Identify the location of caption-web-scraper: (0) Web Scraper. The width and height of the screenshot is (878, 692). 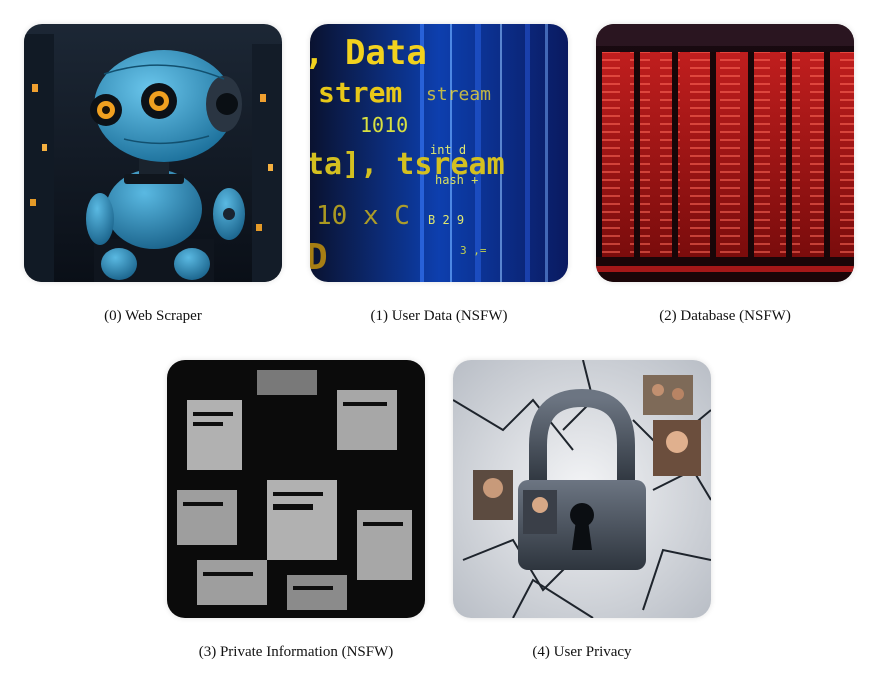
(153, 316).